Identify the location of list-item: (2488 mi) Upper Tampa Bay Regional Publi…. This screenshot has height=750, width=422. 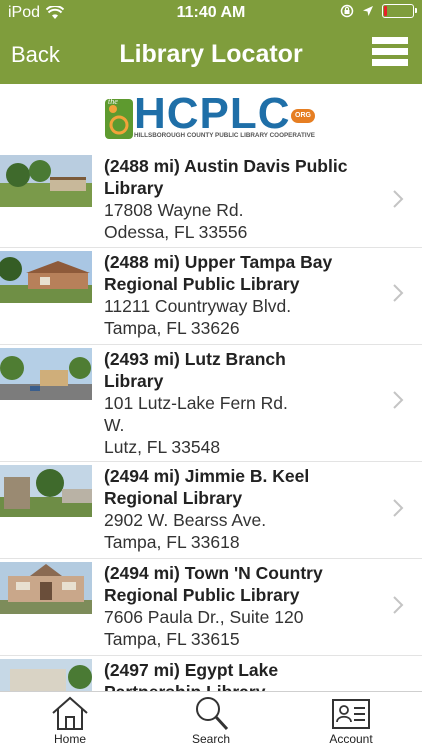
(211, 296).